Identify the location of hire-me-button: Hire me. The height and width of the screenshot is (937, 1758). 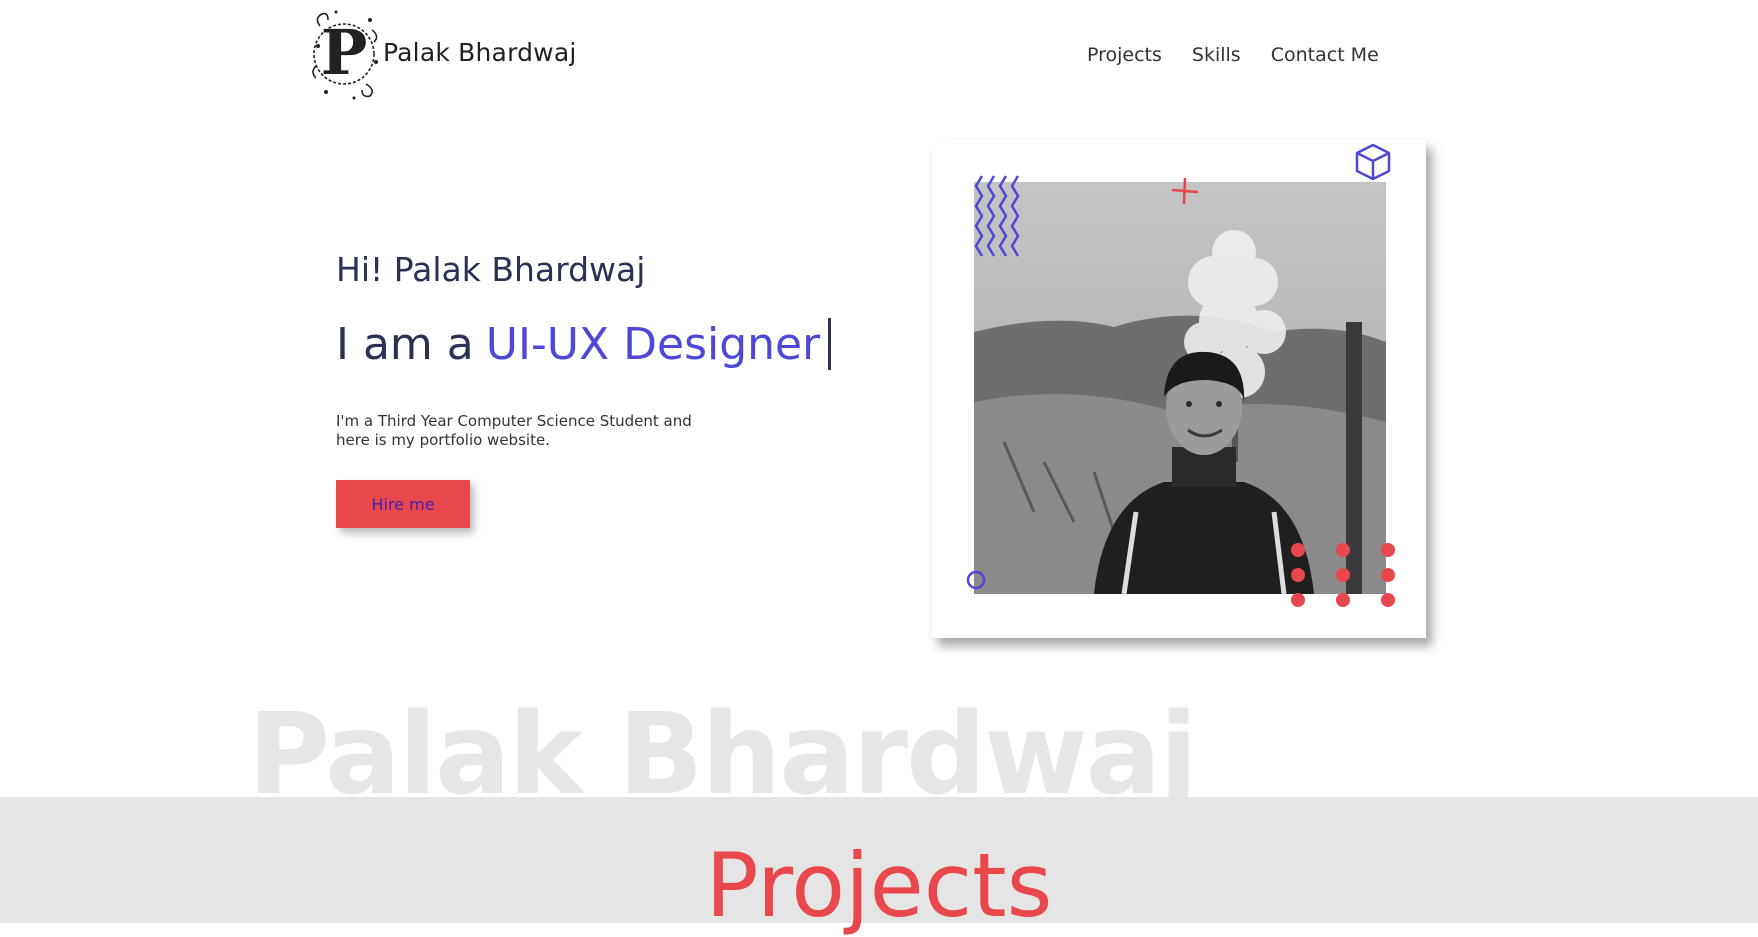
(403, 504).